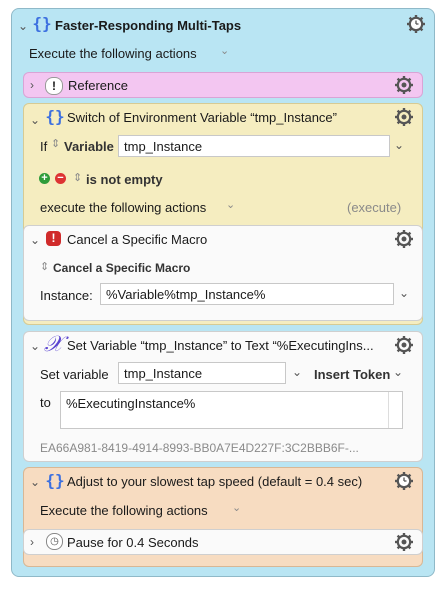  What do you see at coordinates (399, 145) in the screenshot?
I see `switch-variable-dropdown-icon: ⌄` at bounding box center [399, 145].